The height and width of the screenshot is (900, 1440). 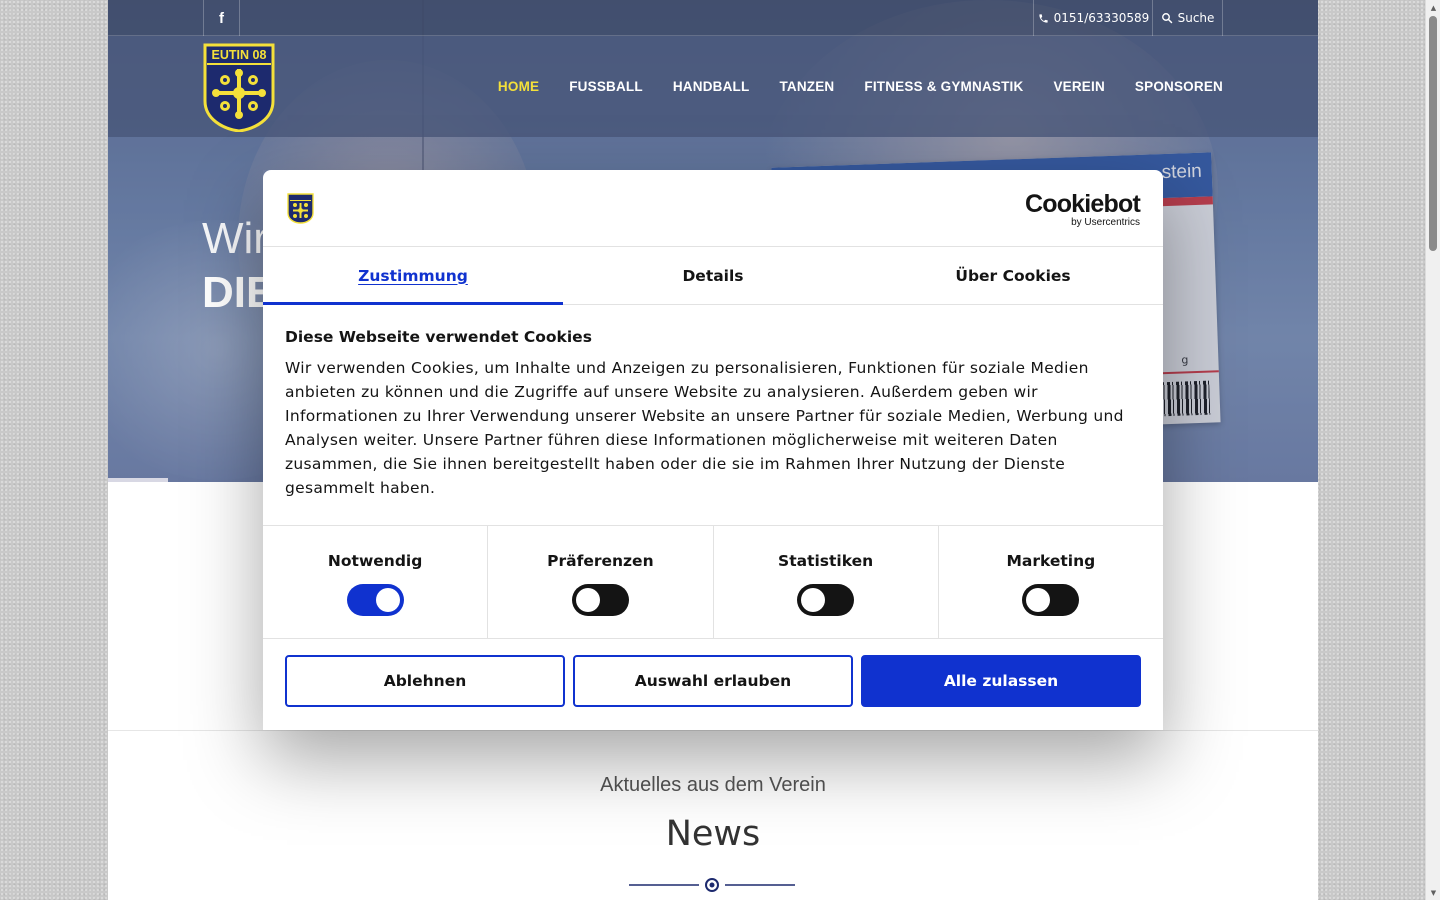 What do you see at coordinates (713, 834) in the screenshot?
I see `news-heading: News` at bounding box center [713, 834].